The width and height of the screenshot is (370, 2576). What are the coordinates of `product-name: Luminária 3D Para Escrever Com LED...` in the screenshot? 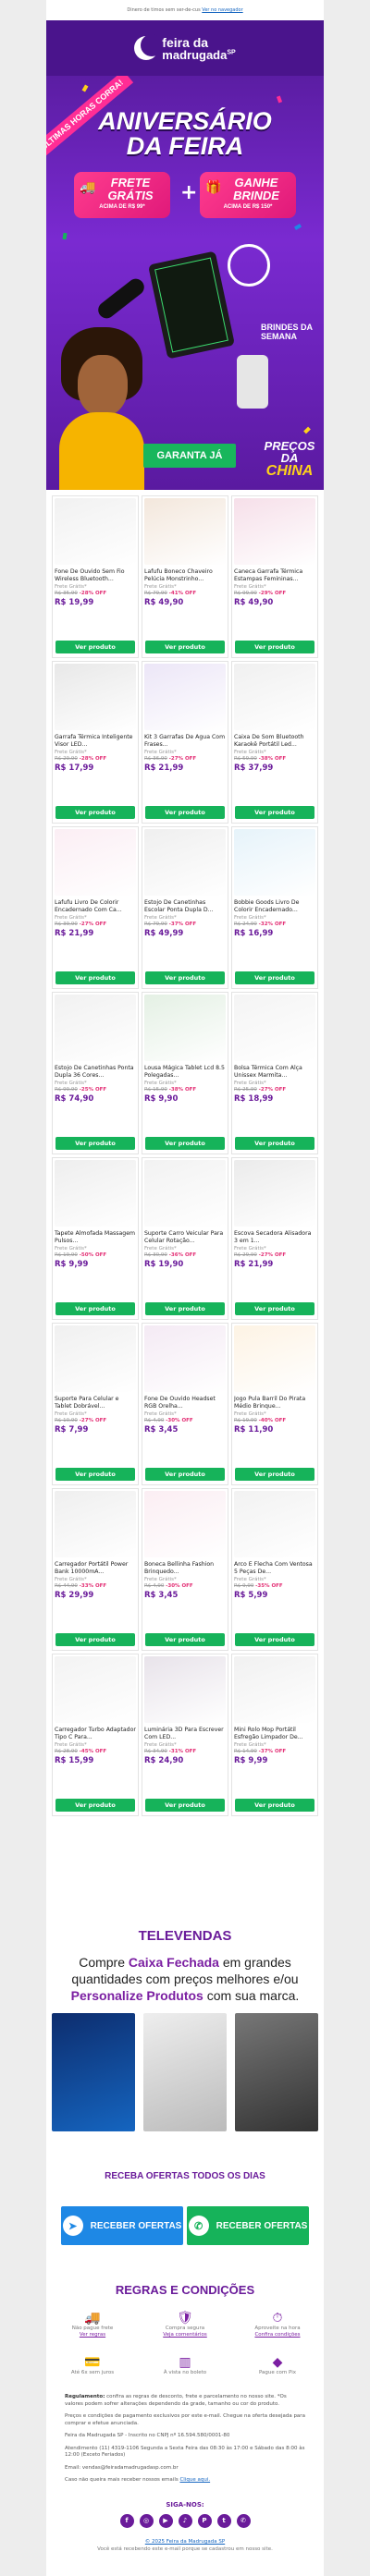 It's located at (185, 1734).